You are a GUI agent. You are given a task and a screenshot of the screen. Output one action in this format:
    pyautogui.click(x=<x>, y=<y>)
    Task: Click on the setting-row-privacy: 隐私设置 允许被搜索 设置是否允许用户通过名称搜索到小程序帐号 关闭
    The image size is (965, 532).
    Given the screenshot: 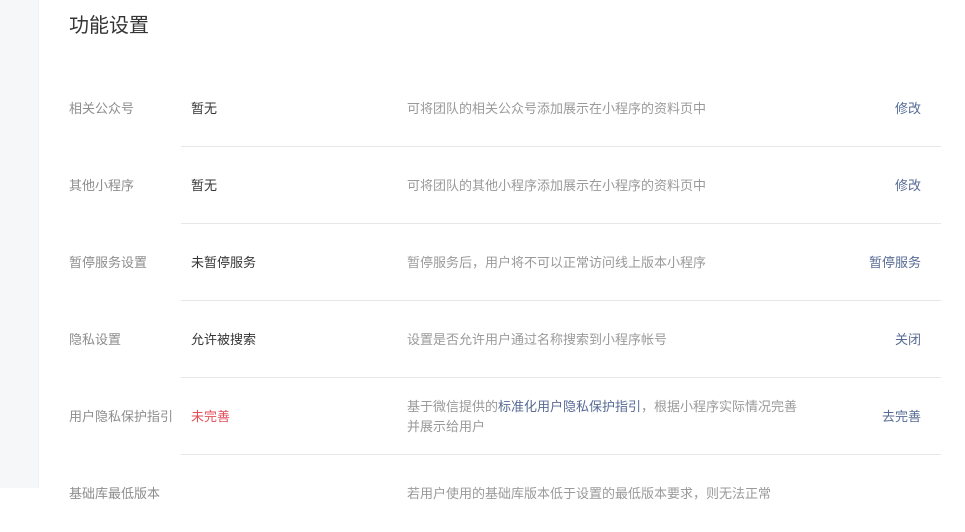 What is the action you would take?
    pyautogui.click(x=505, y=339)
    